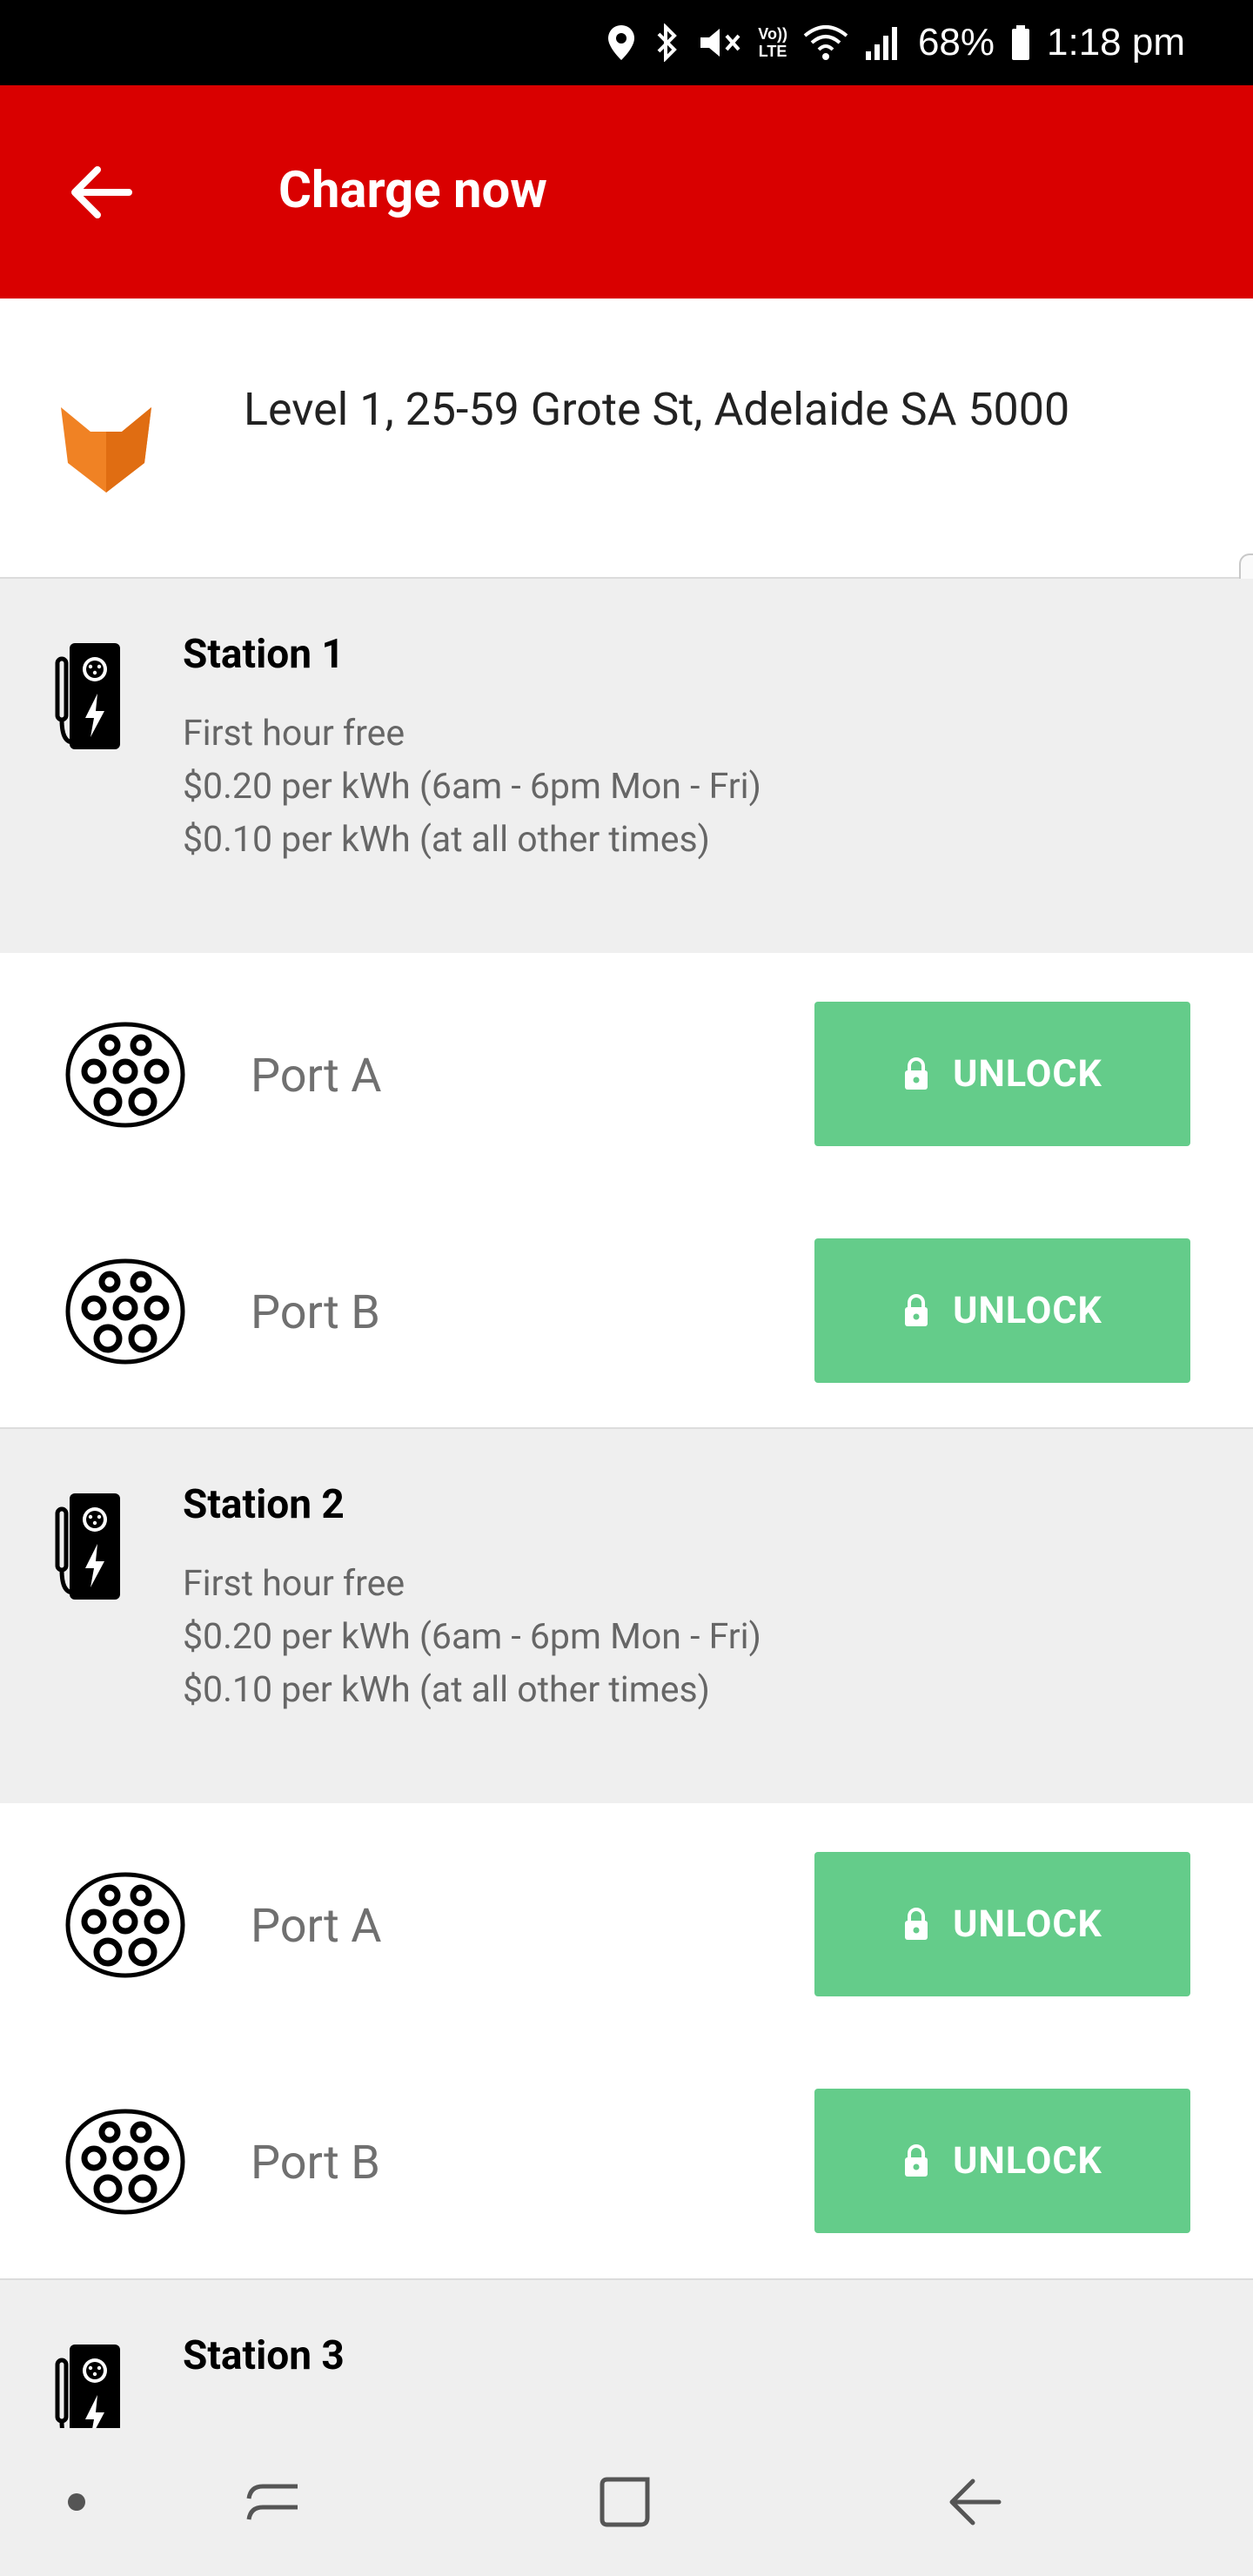 The image size is (1253, 2576). I want to click on page-title: Charge now, so click(412, 191).